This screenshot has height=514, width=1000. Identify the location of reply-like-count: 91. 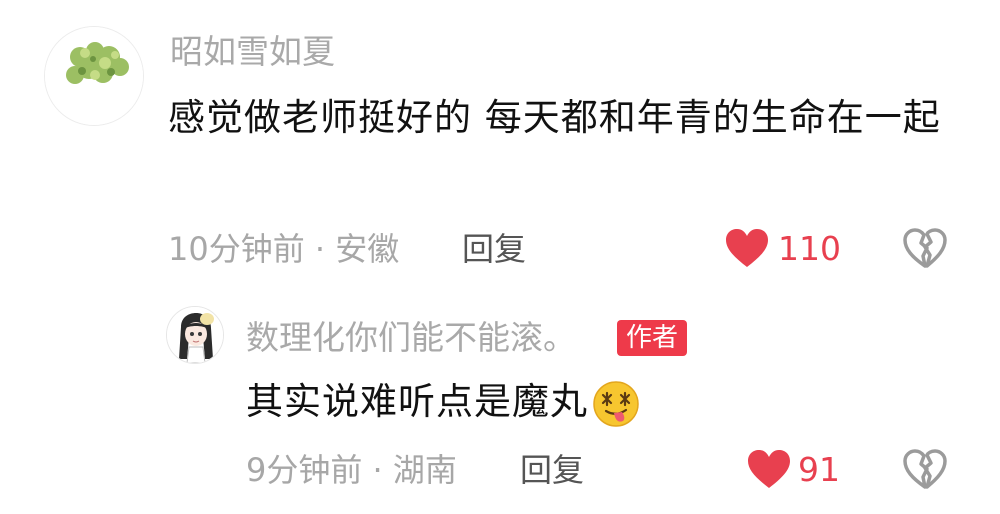
(819, 469).